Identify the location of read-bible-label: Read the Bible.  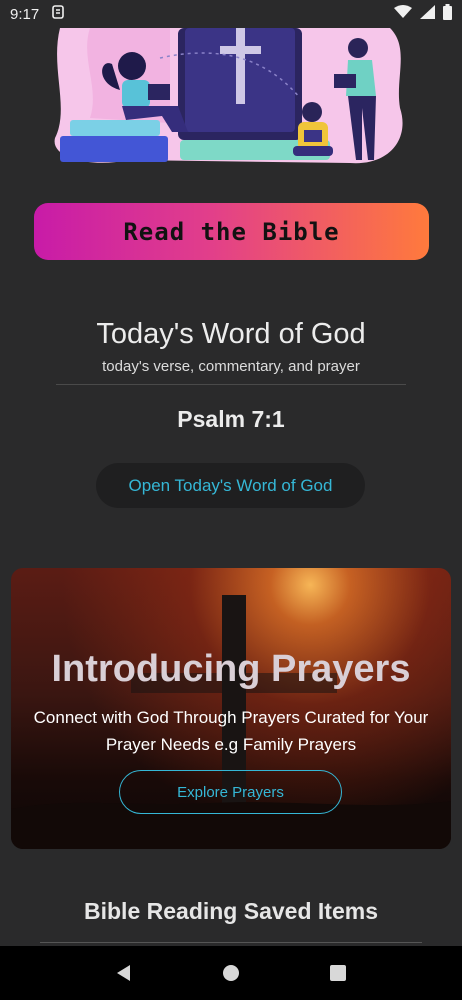
(231, 231).